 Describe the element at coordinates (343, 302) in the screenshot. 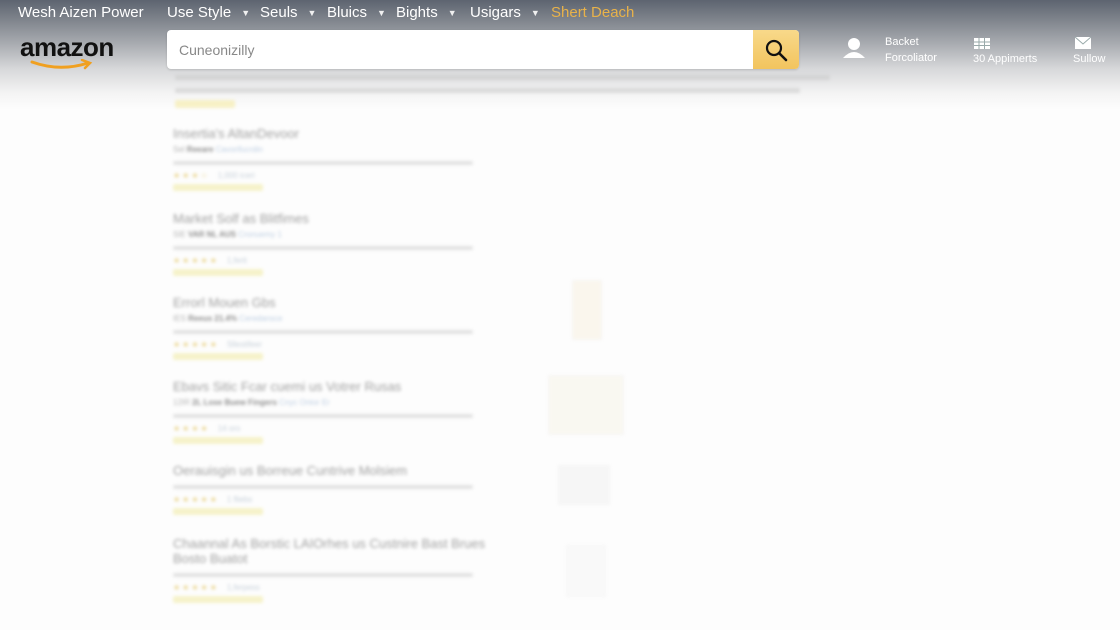

I see `result-title: Errorl Mouen Gbs` at that location.